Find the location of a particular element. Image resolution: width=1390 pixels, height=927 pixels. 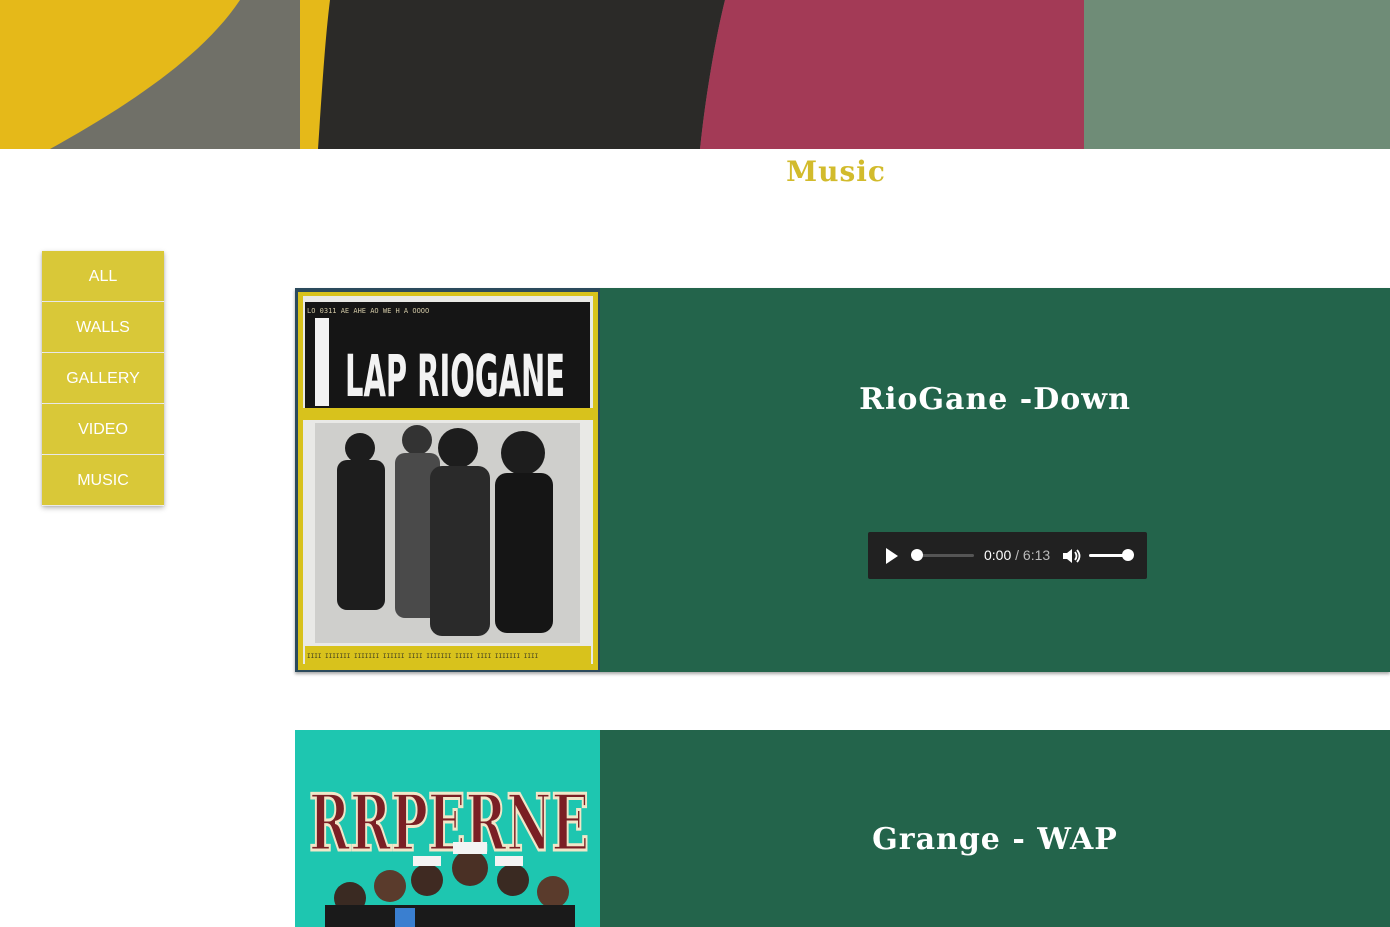

page-title: Music is located at coordinates (836, 171).